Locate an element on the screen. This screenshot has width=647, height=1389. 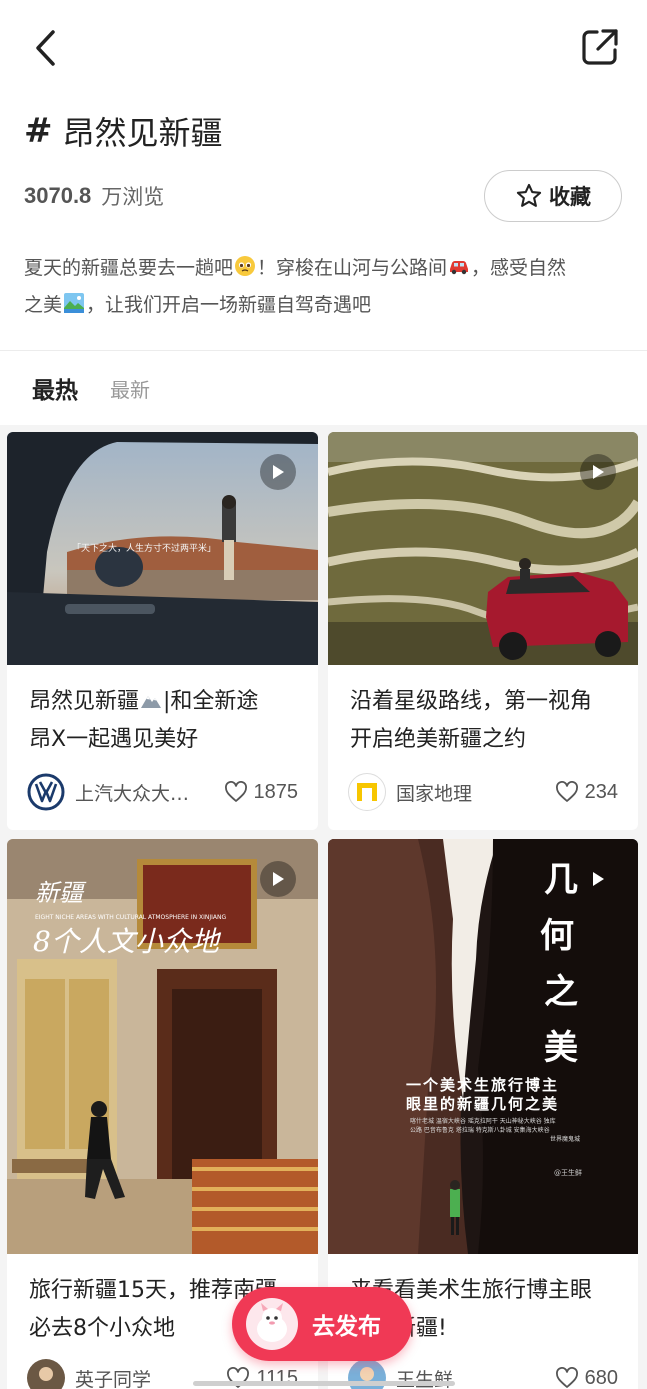
top-bar is located at coordinates (323, 47).